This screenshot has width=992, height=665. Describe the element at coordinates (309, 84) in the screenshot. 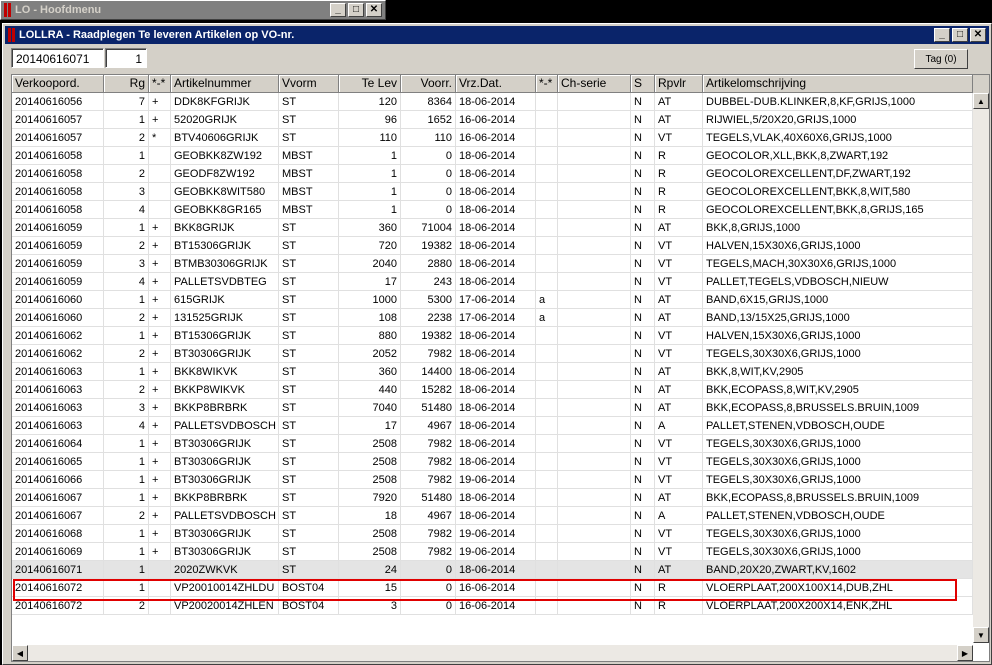

I see `col-vvorm-header: Vvorm` at that location.